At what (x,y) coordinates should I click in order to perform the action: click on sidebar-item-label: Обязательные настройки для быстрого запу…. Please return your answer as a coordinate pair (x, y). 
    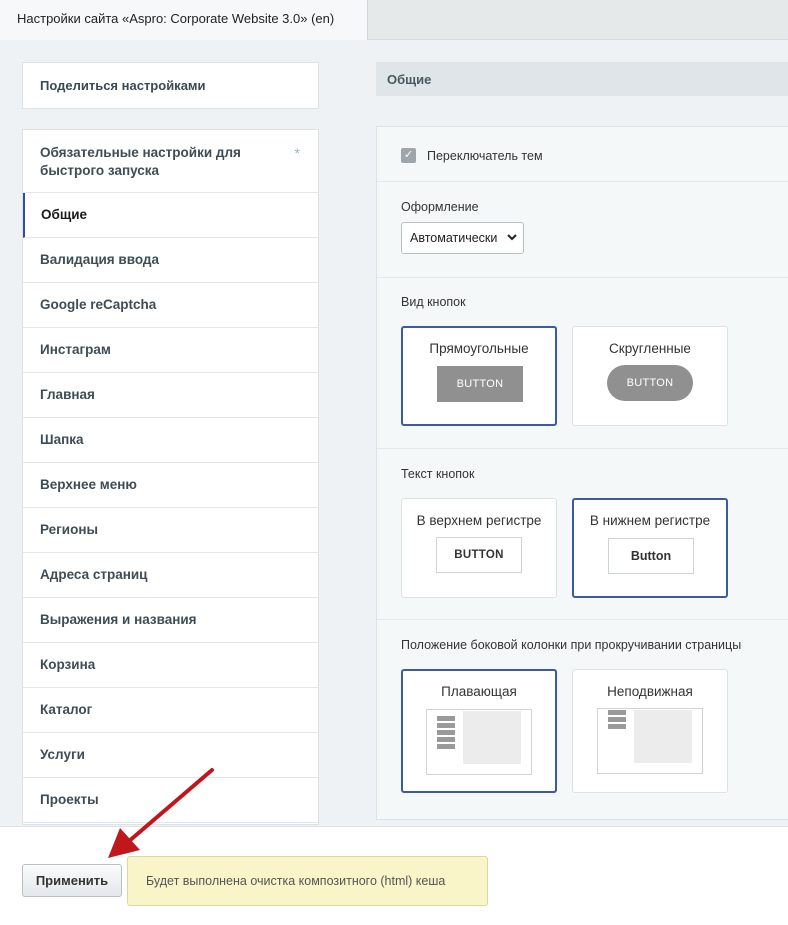
    Looking at the image, I should click on (140, 161).